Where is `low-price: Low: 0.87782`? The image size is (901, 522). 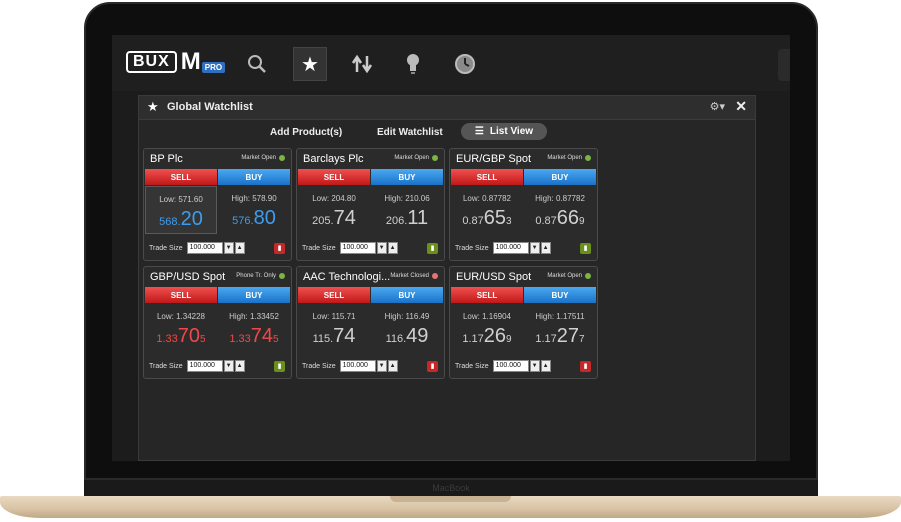
low-price: Low: 0.87782 is located at coordinates (487, 198).